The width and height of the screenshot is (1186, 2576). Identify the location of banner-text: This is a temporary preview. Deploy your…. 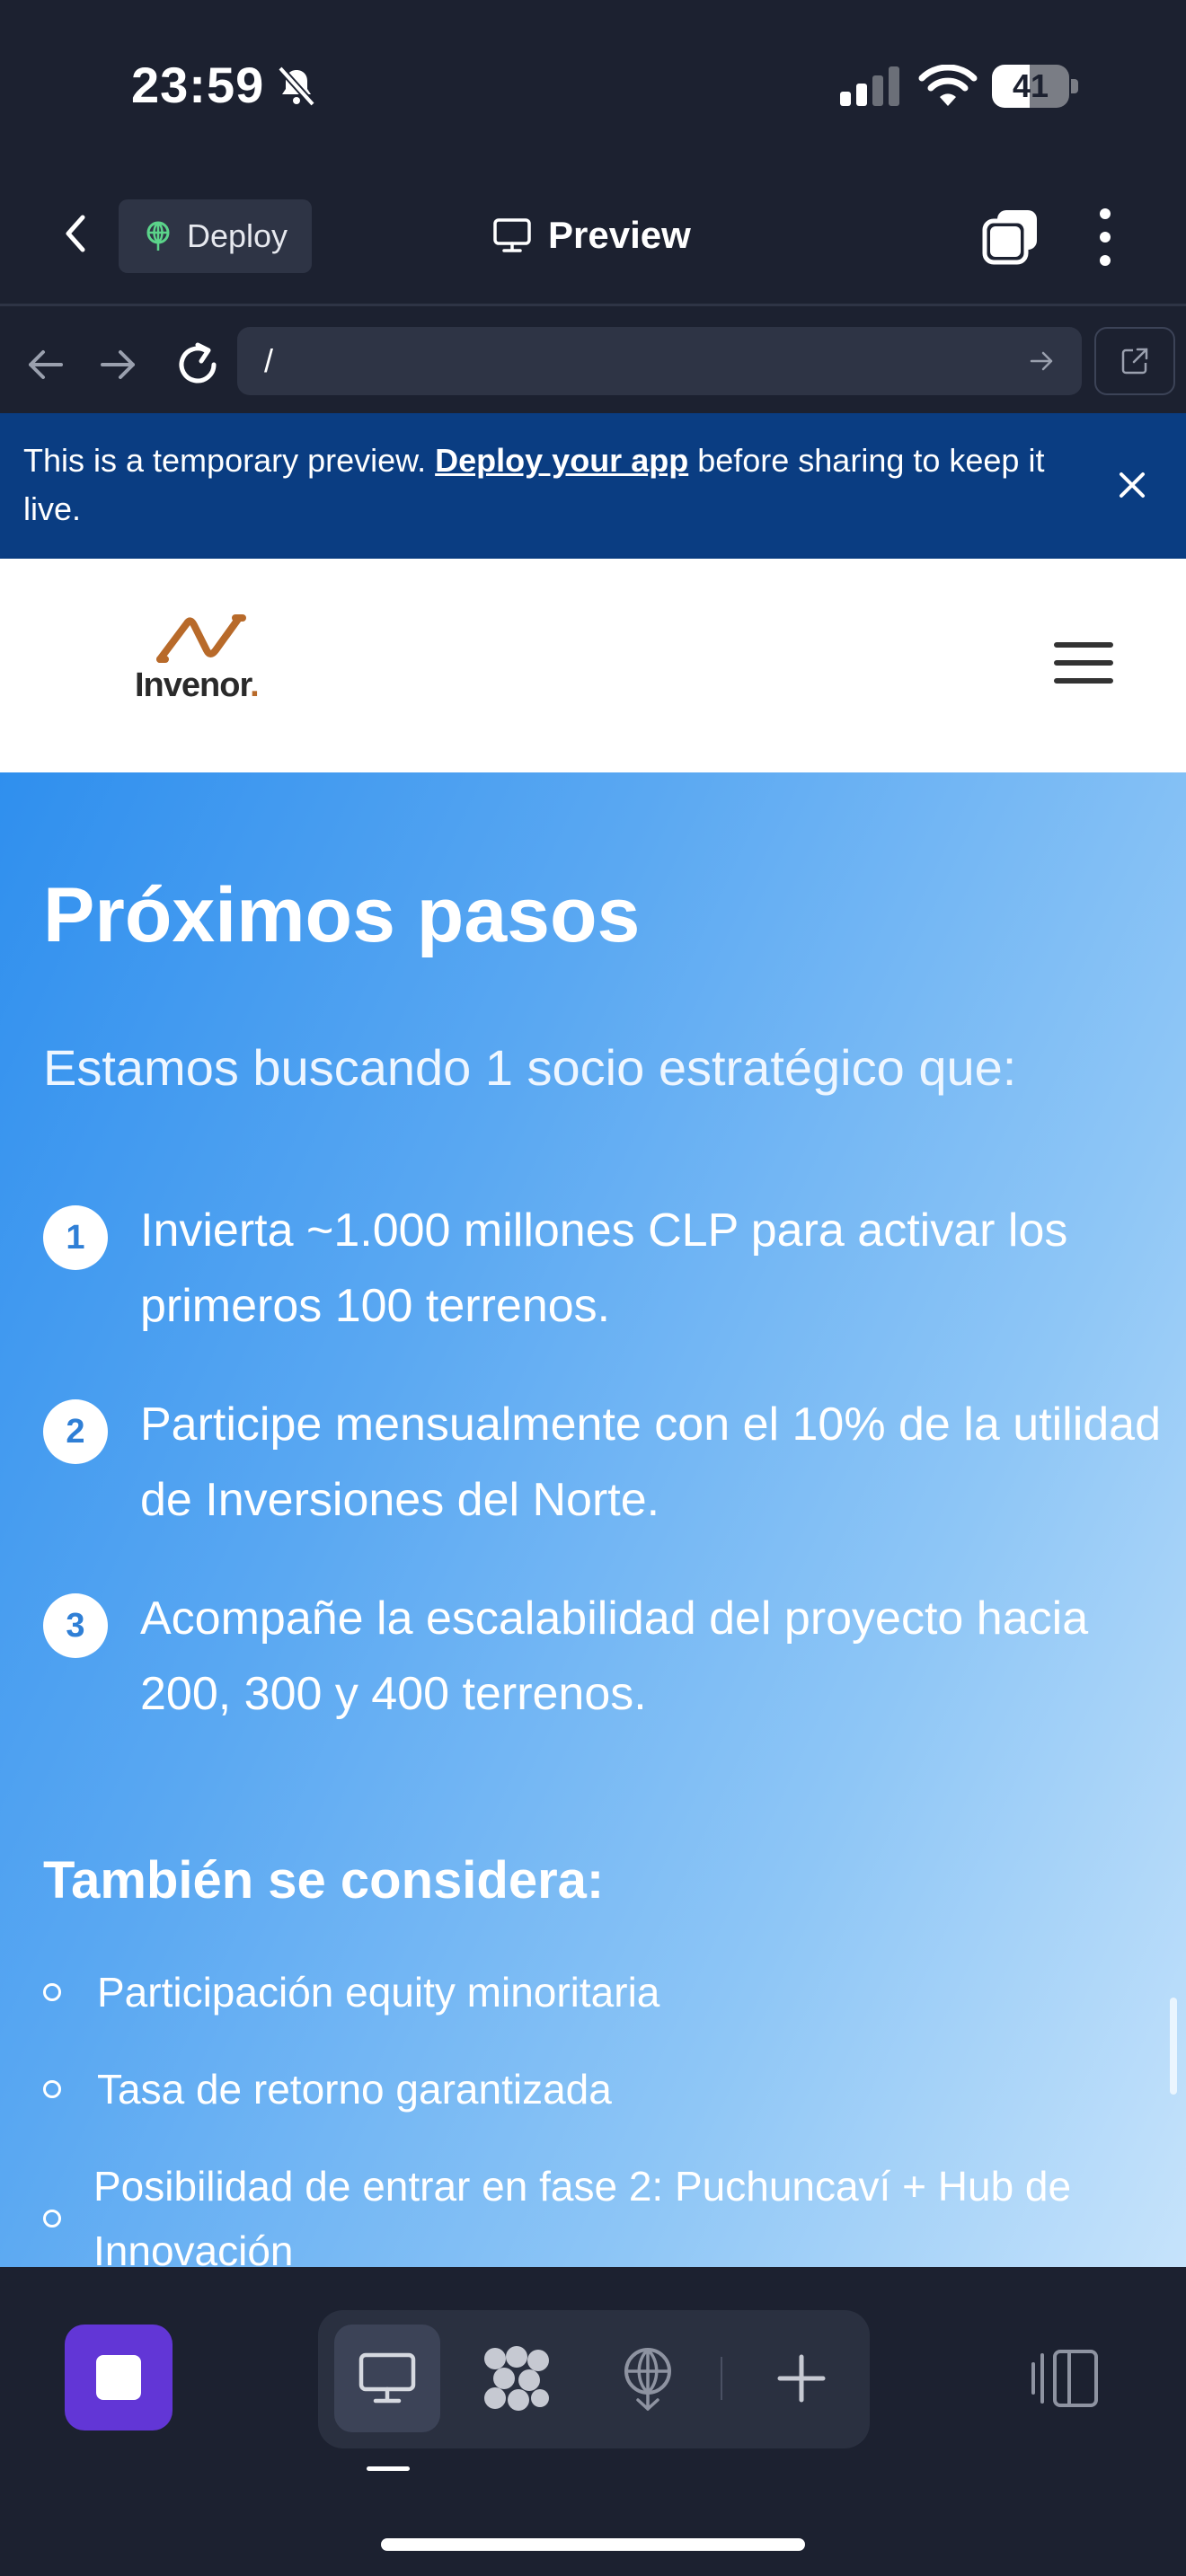
(553, 485).